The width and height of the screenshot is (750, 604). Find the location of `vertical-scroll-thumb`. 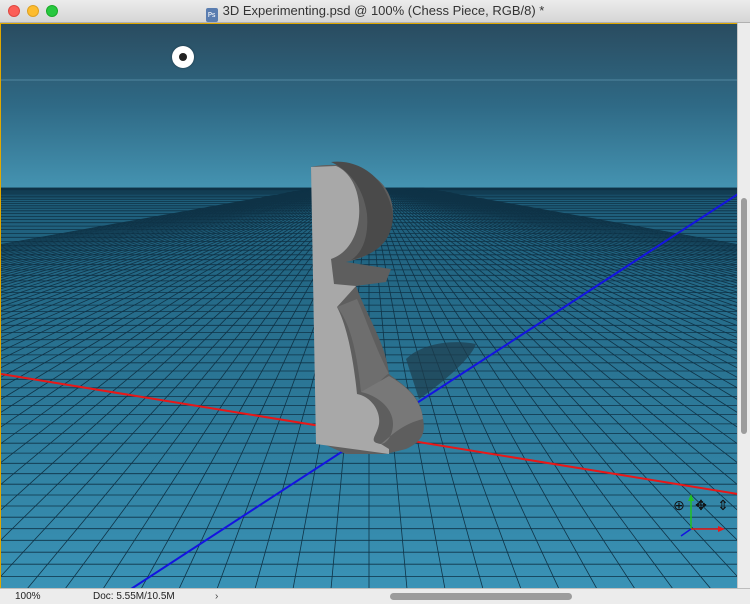

vertical-scroll-thumb is located at coordinates (744, 316).